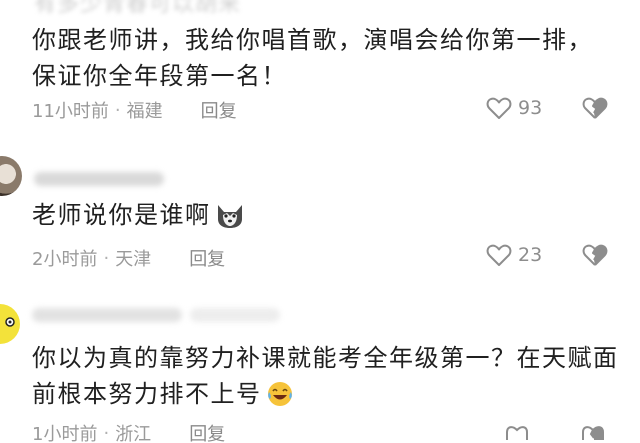 This screenshot has height=443, width=640. I want to click on comment-1-dislike-button, so click(595, 110).